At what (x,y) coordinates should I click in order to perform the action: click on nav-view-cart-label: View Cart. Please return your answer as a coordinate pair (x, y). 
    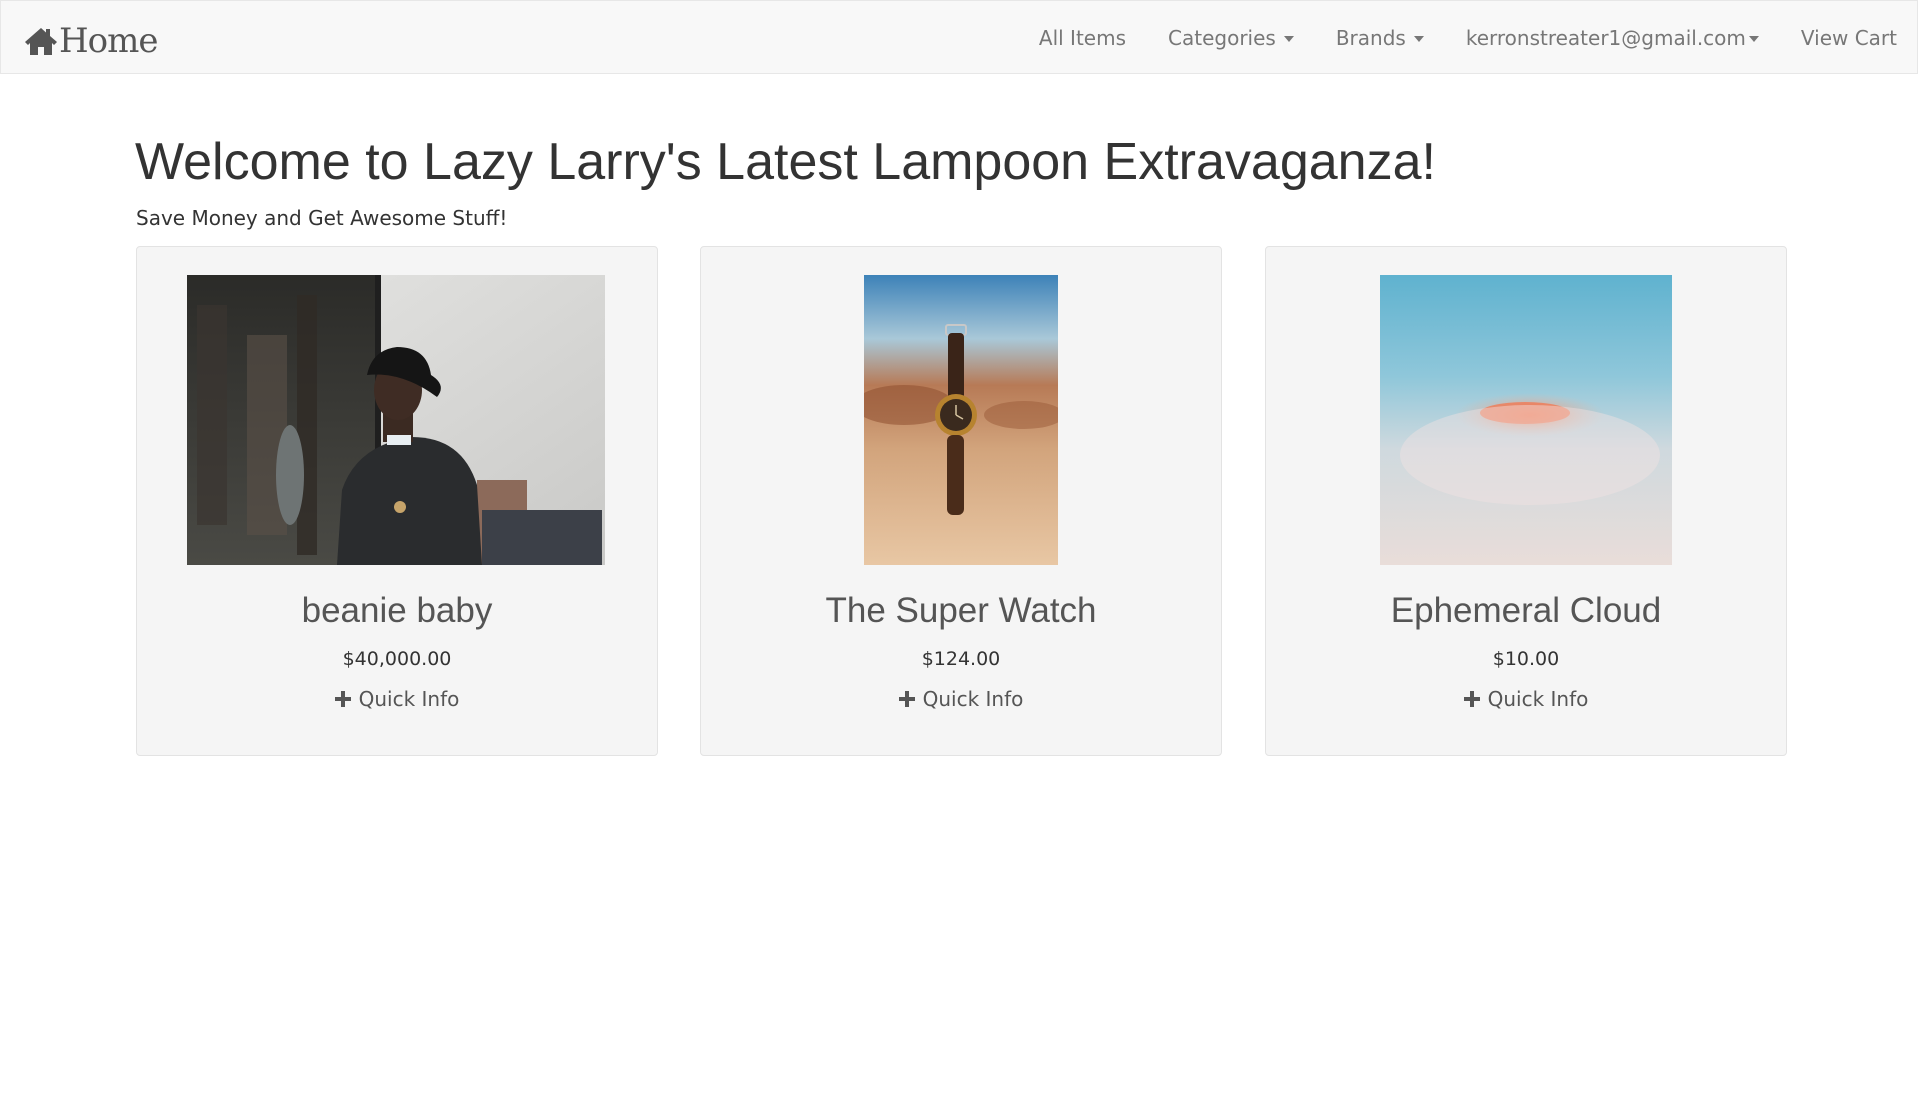
    Looking at the image, I should click on (1848, 38).